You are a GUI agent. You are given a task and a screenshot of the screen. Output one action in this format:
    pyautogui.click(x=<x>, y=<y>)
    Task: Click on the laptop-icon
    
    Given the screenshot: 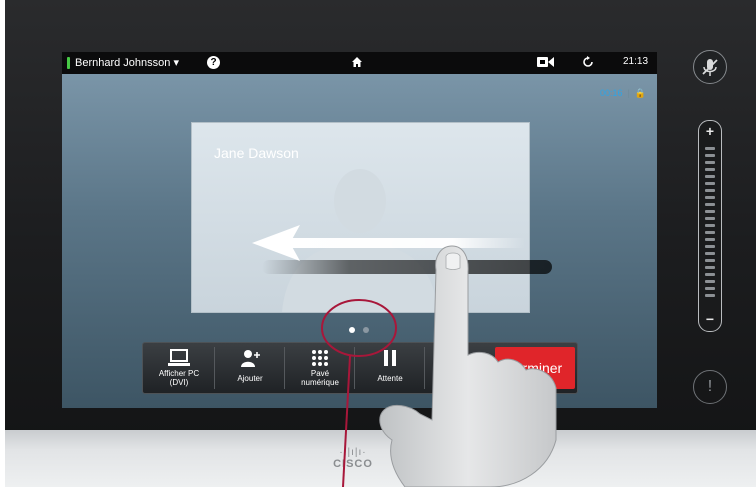 What is the action you would take?
    pyautogui.click(x=179, y=358)
    